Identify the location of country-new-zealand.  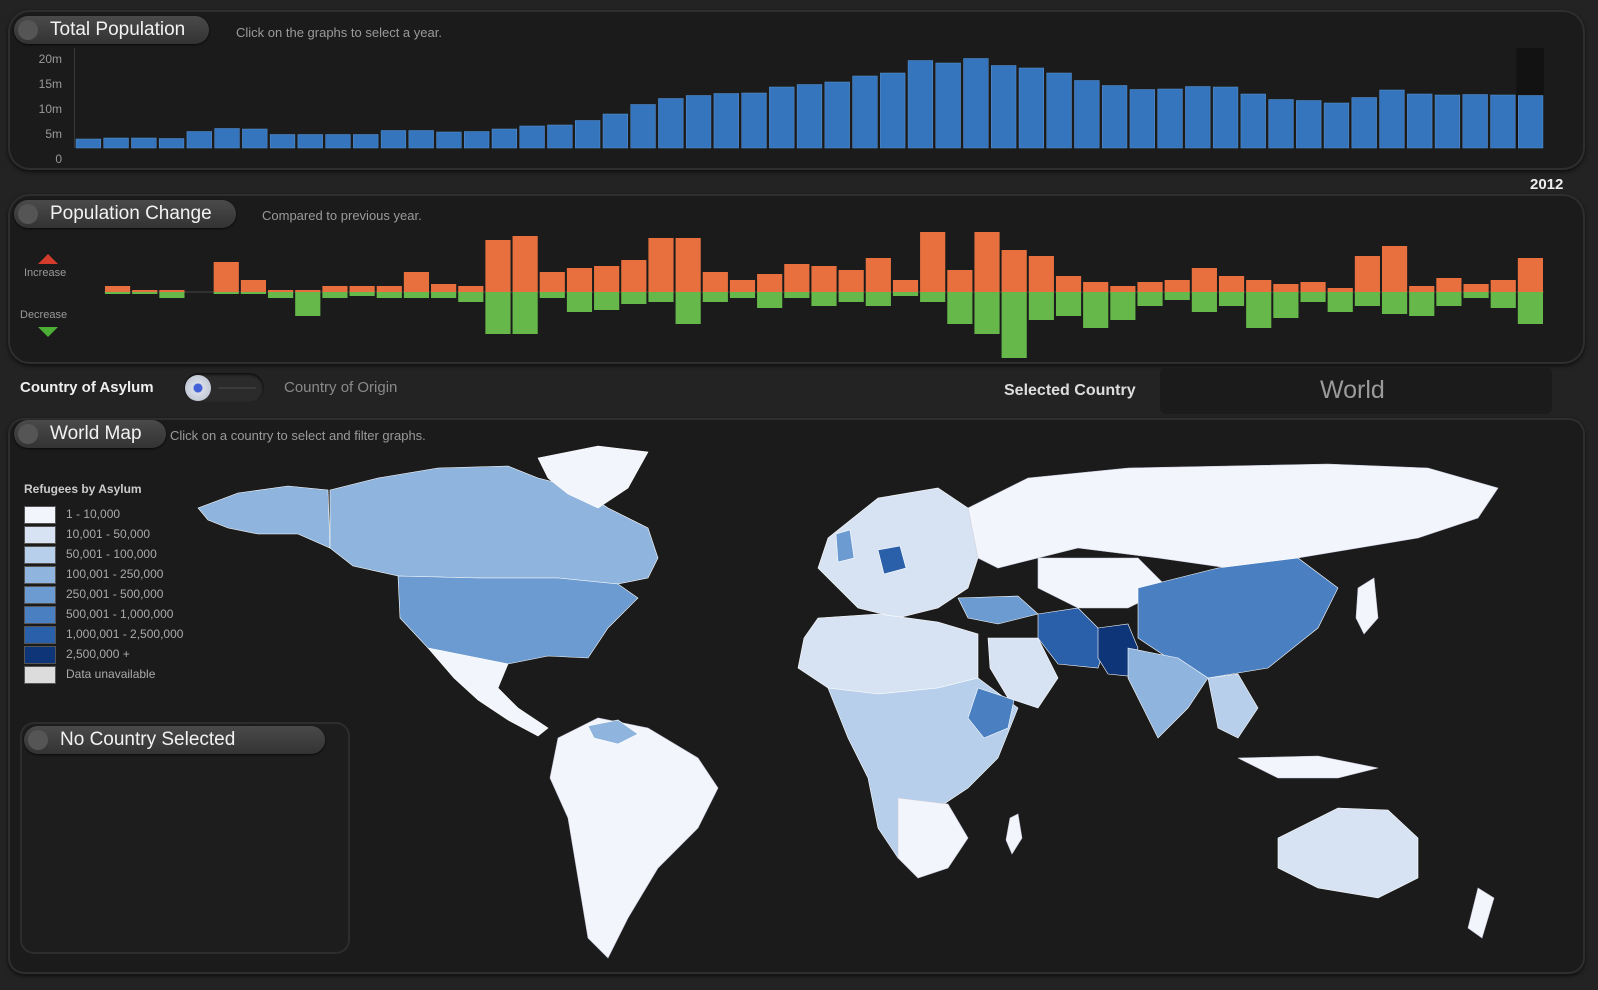
(1481, 913).